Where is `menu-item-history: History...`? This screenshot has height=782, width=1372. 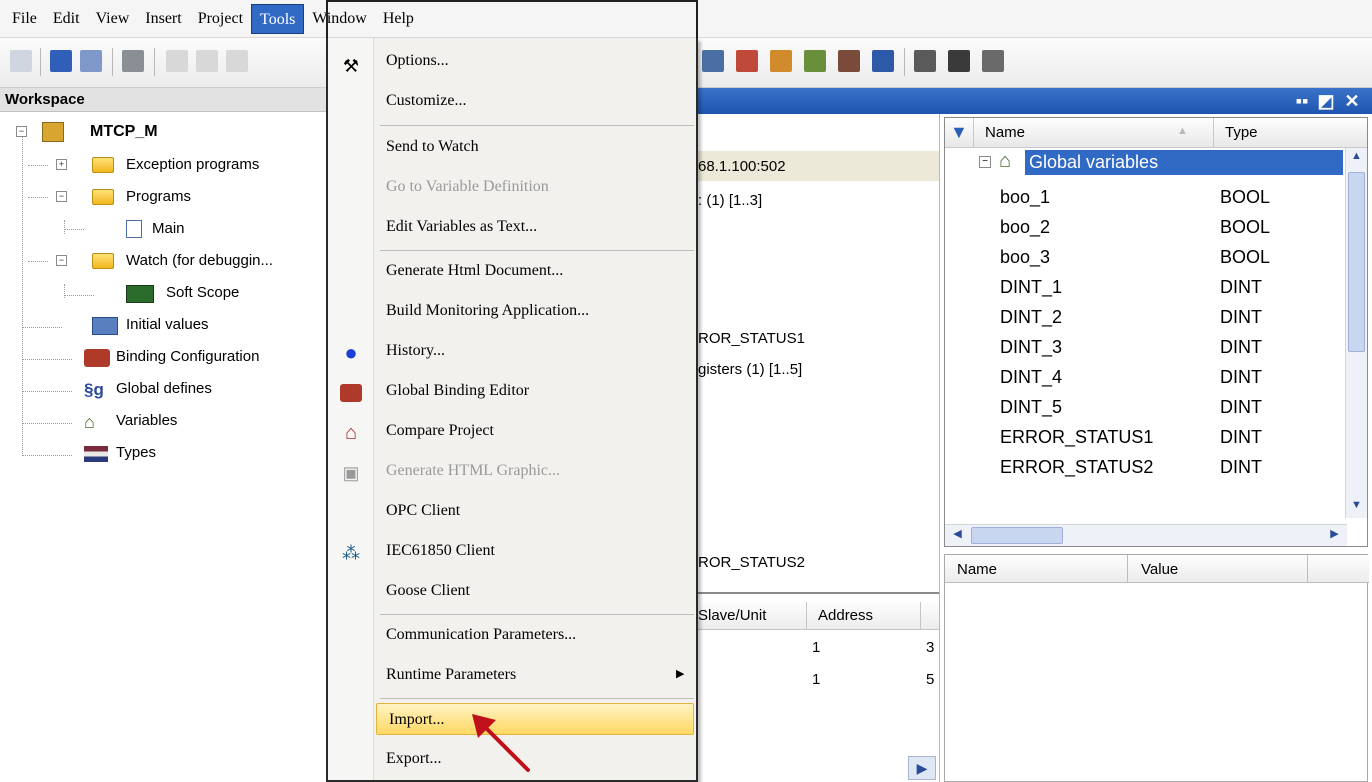
menu-item-history: History... is located at coordinates (535, 351).